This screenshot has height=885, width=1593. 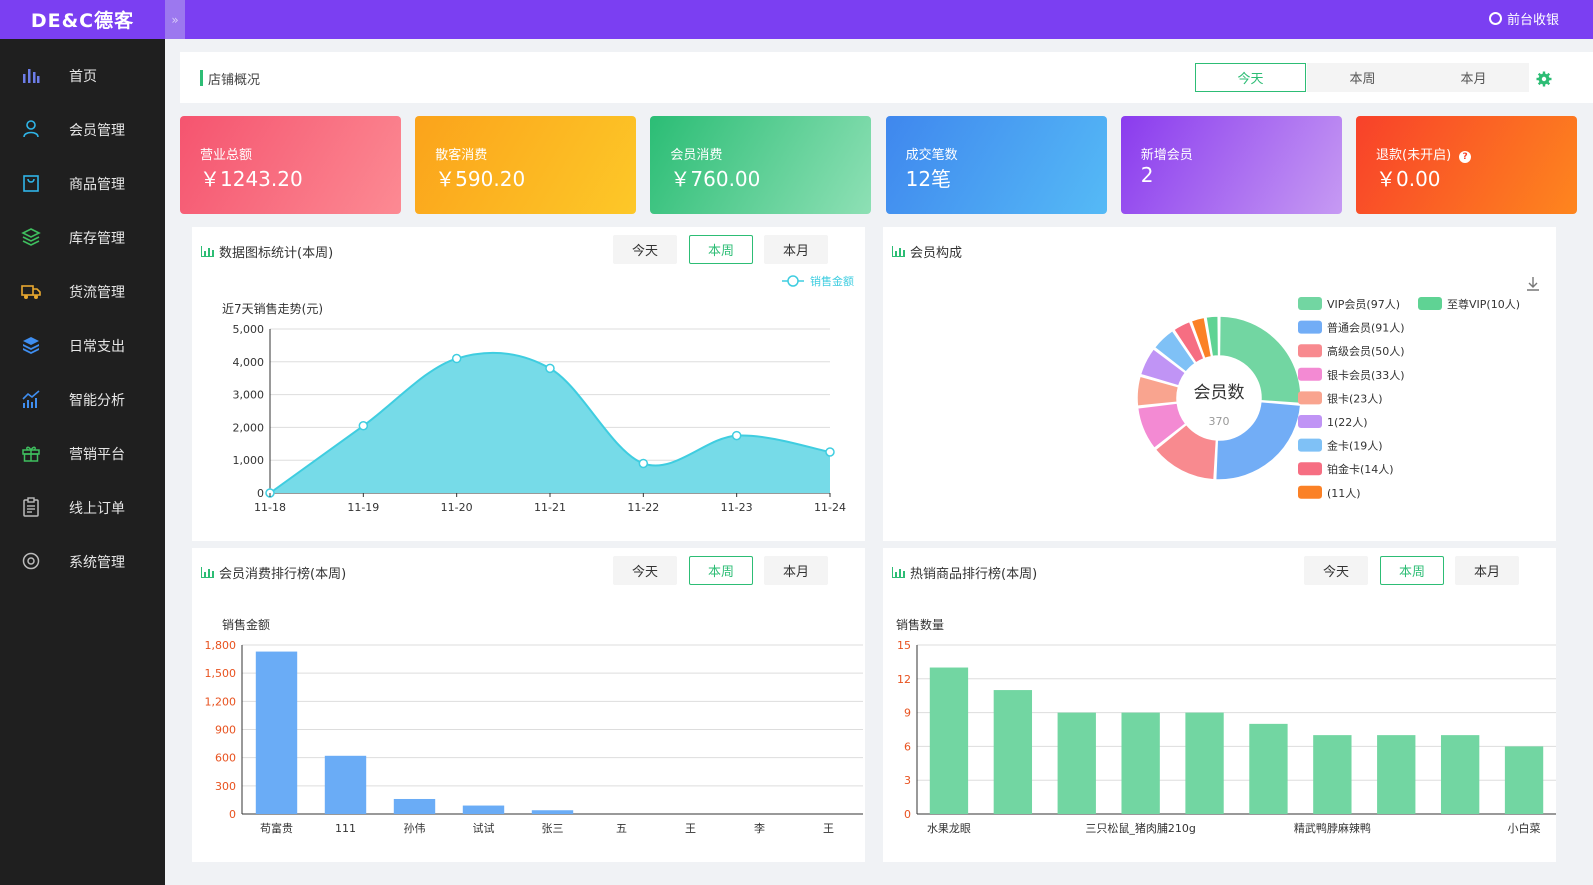 I want to click on y-tick-label: 1,800, so click(x=221, y=645).